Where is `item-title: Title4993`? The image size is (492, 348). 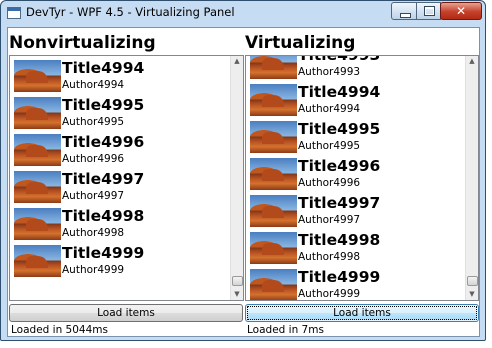 item-title: Title4993 is located at coordinates (339, 59).